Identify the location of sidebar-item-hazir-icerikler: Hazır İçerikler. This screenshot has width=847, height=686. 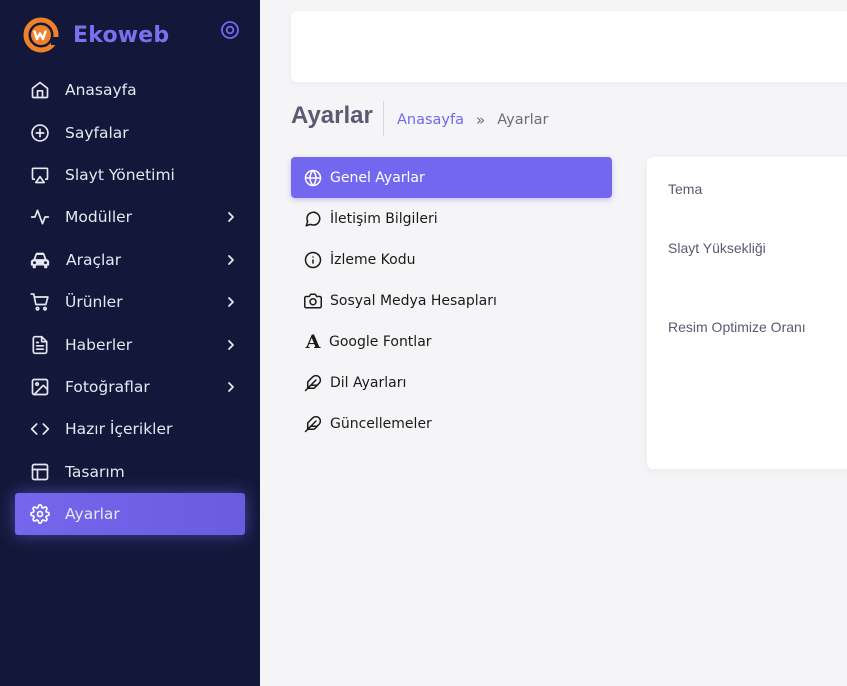
(130, 429).